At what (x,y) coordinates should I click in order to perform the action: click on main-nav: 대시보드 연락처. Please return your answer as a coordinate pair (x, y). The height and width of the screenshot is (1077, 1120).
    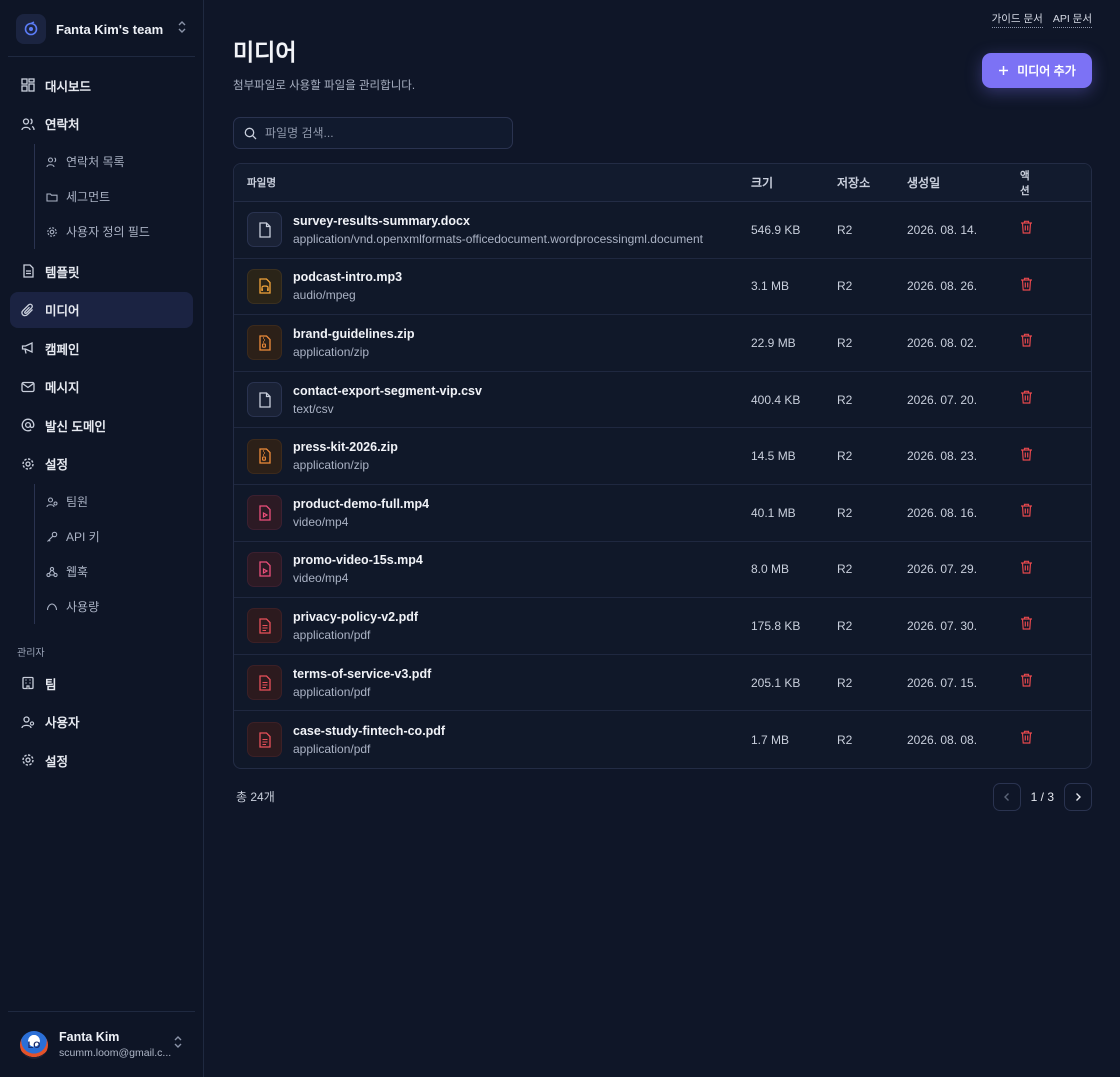
    Looking at the image, I should click on (101, 105).